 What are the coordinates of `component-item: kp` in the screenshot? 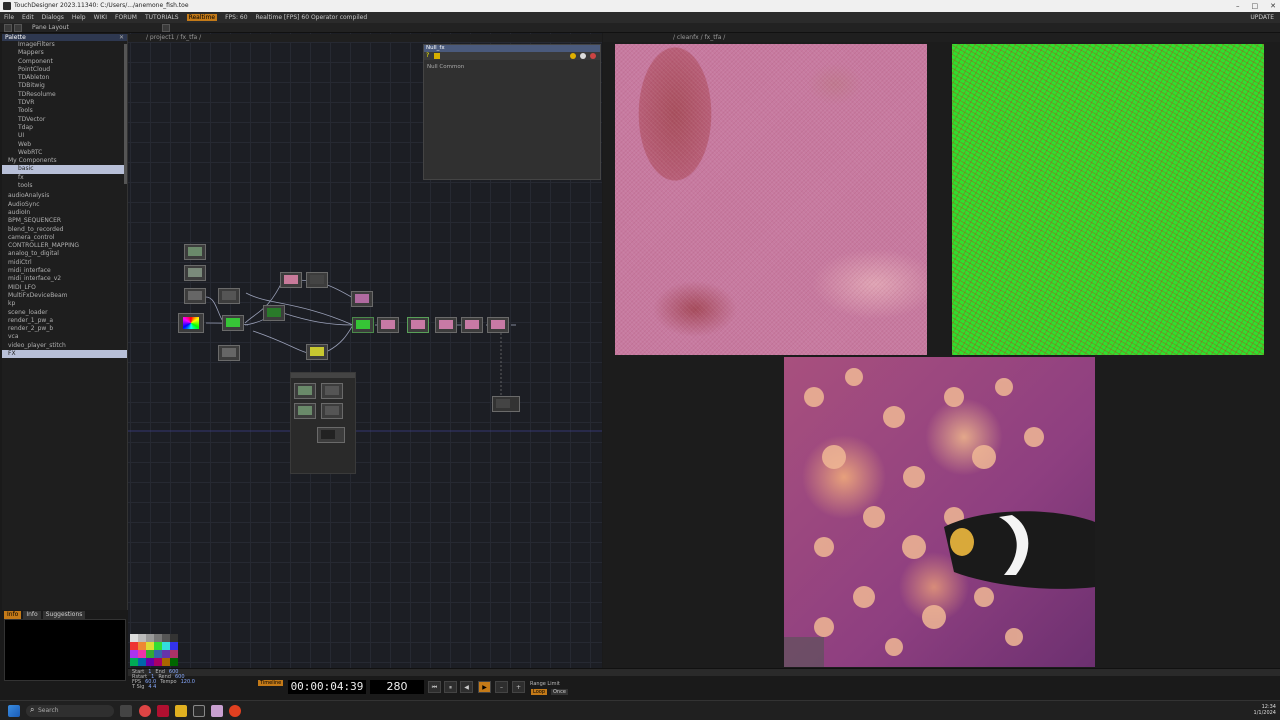 It's located at (64, 304).